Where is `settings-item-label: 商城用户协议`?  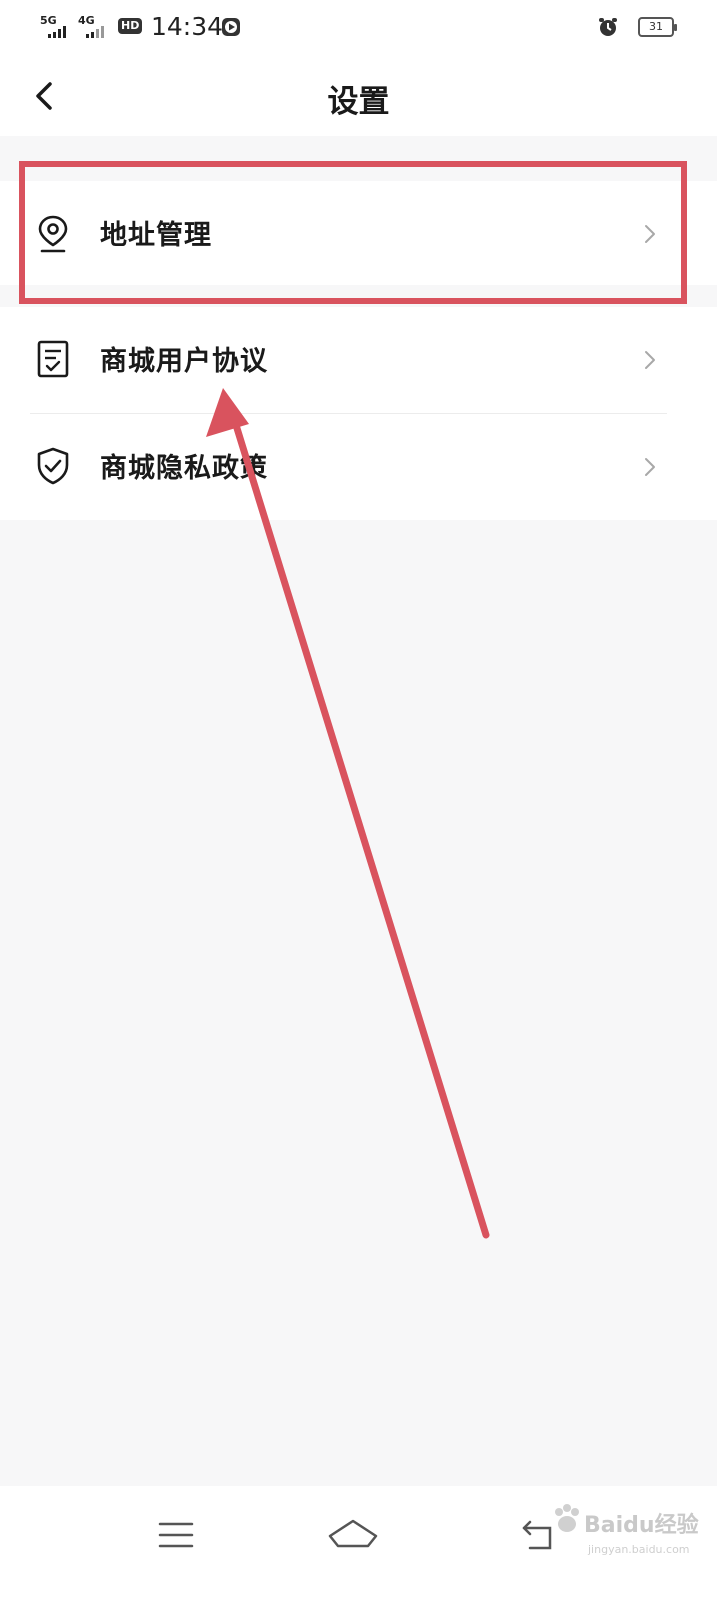
settings-item-label: 商城用户协议 is located at coordinates (184, 361).